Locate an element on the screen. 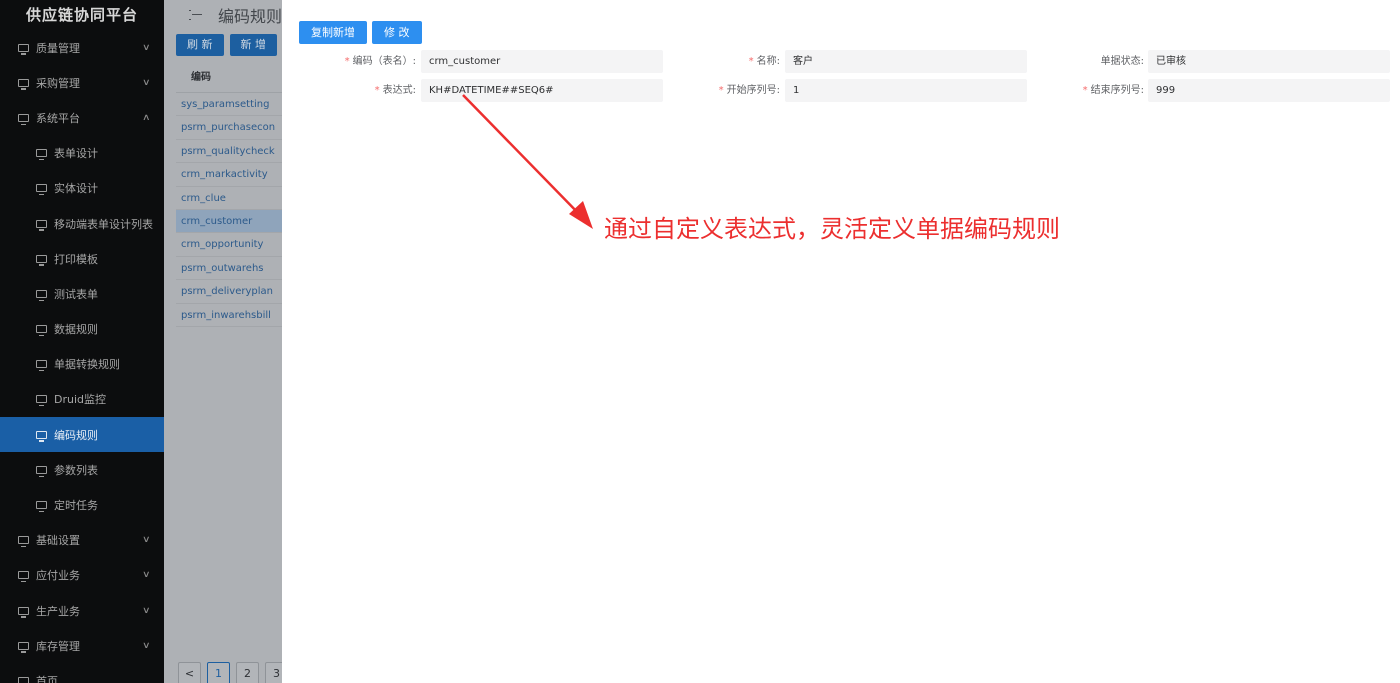 The image size is (1400, 683). code-label: * 编码（表名）: is located at coordinates (380, 61).